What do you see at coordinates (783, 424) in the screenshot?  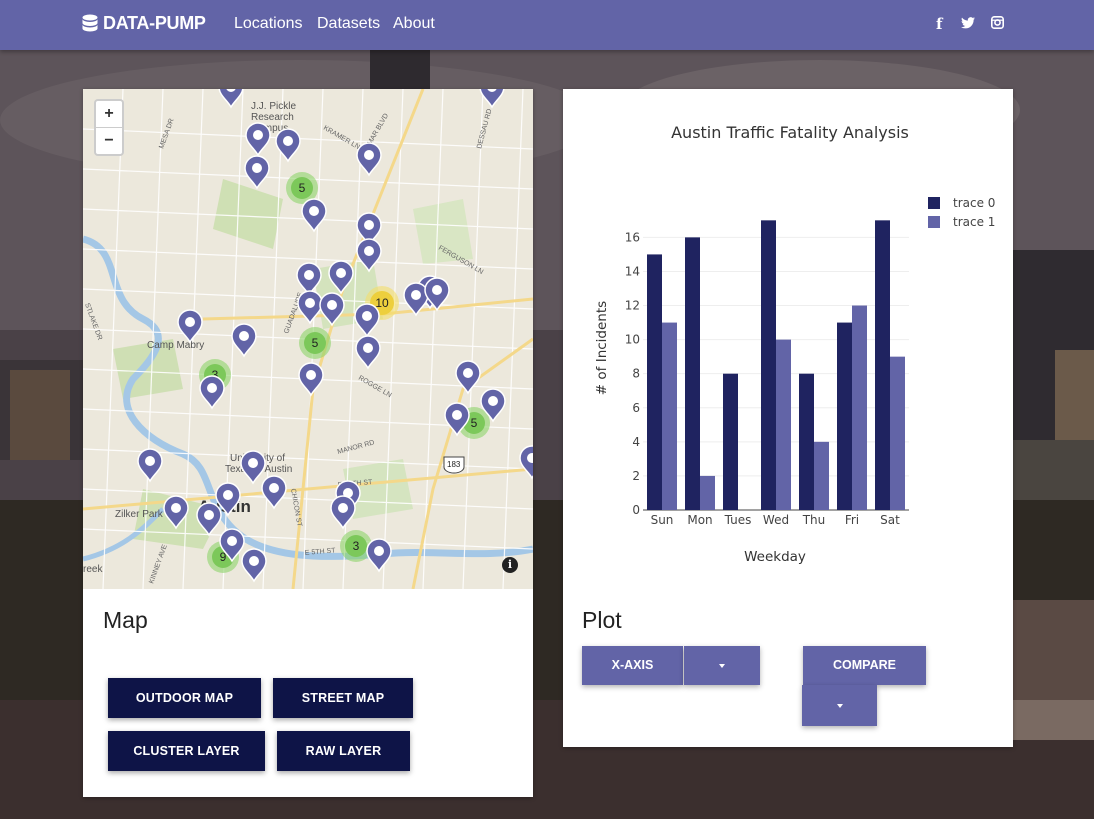 I see `bar-trace-1-wed` at bounding box center [783, 424].